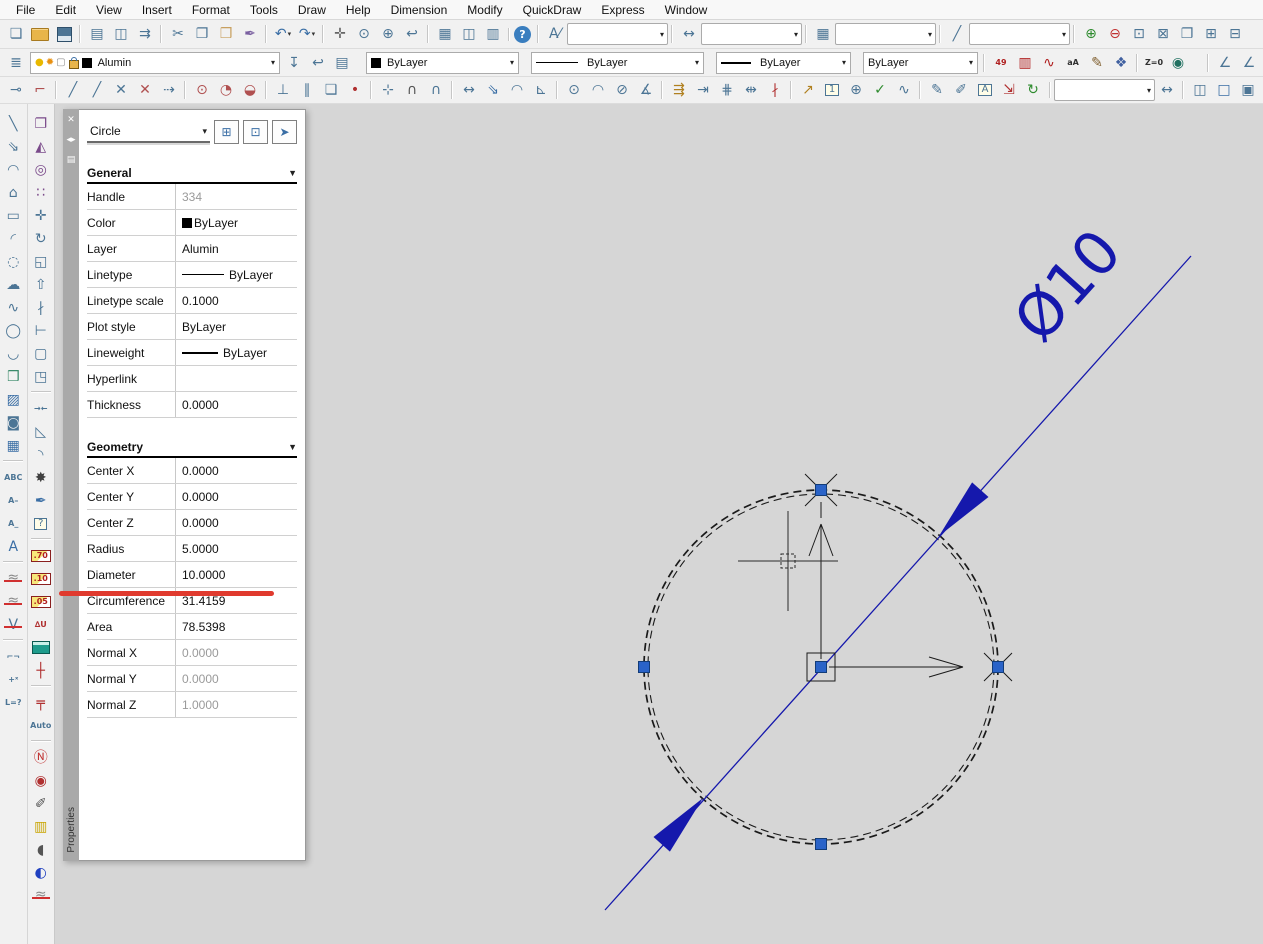 The height and width of the screenshot is (944, 1263). I want to click on layer-freeze-icon: ✹, so click(50, 62).